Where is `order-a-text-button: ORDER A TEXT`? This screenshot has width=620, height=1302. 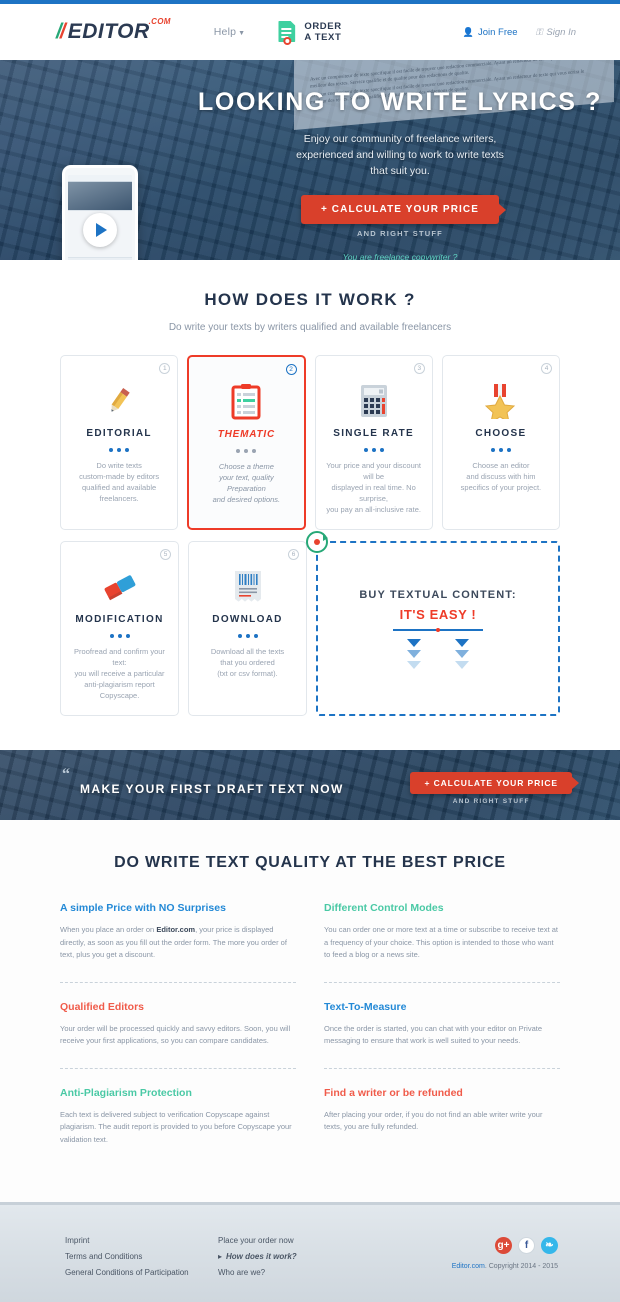 order-a-text-button: ORDER A TEXT is located at coordinates (310, 32).